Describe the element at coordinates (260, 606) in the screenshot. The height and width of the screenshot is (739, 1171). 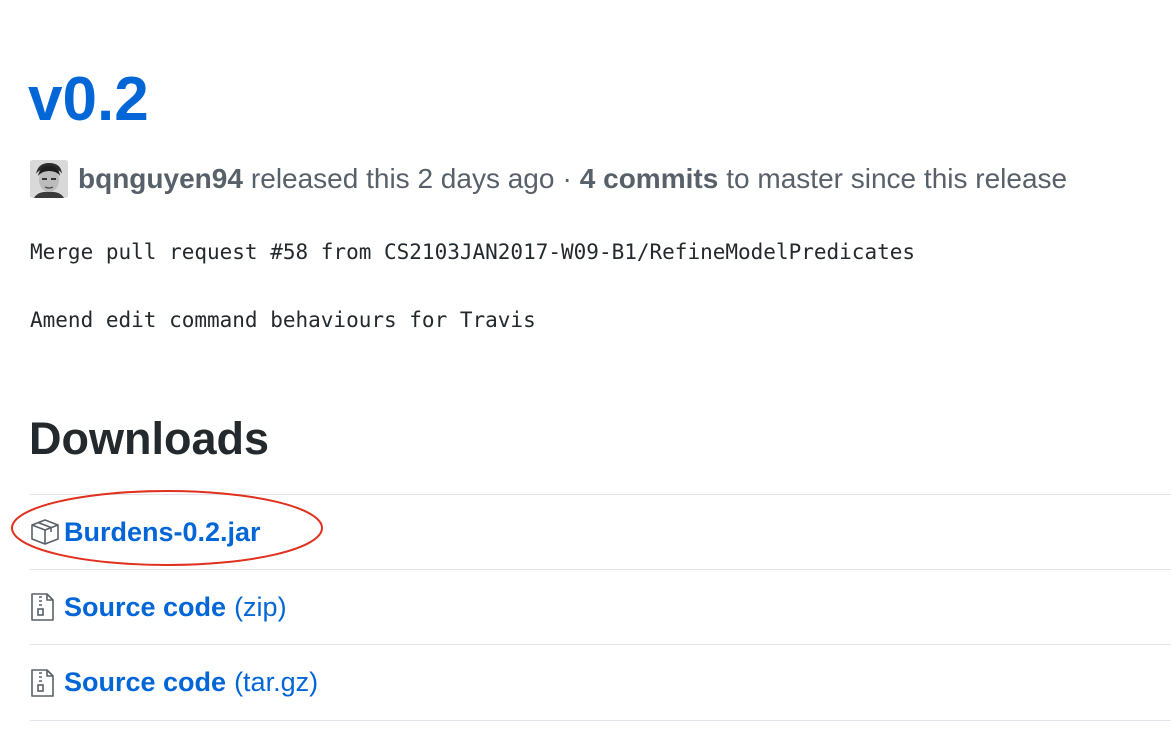
I see `download-ext: (zip)` at that location.